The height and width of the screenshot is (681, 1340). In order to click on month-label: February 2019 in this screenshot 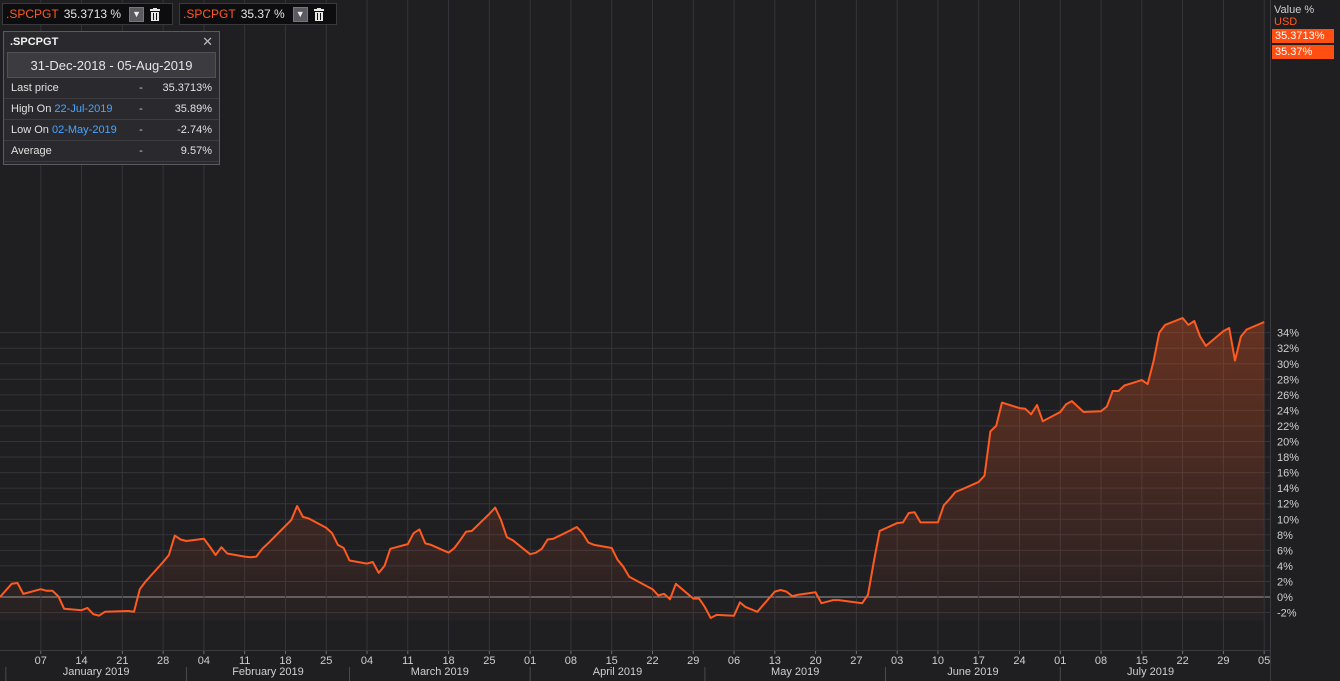, I will do `click(268, 672)`.